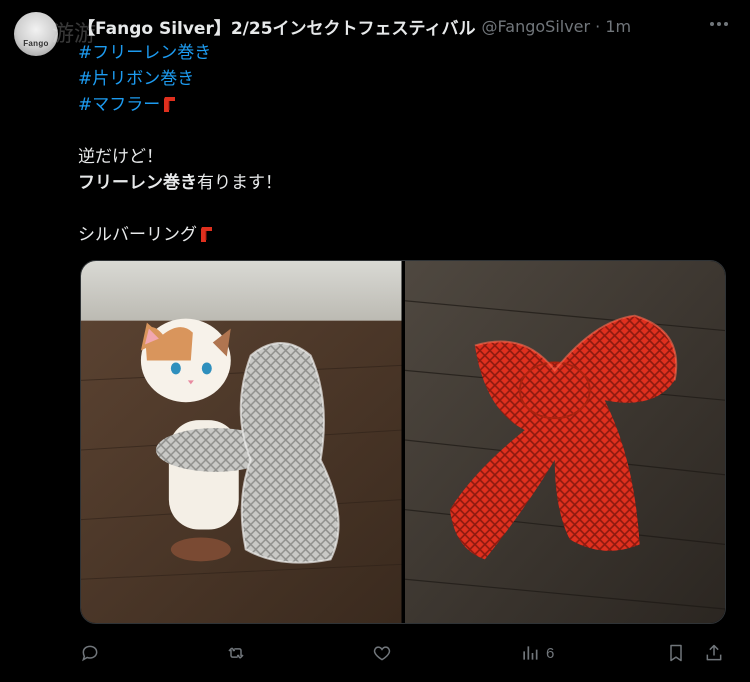  I want to click on tweet-line-rest: 有ります！, so click(239, 183).